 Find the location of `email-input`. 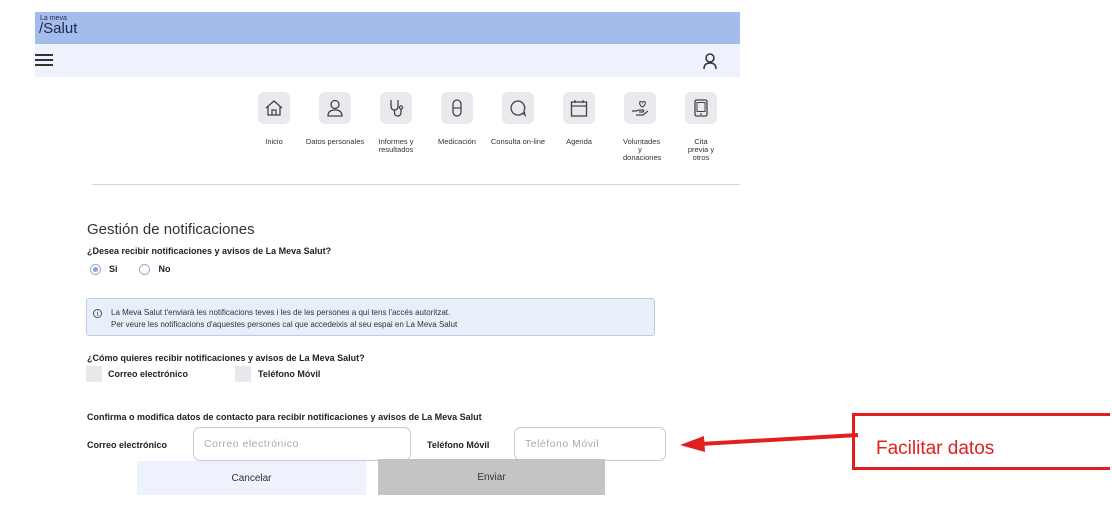

email-input is located at coordinates (302, 444).